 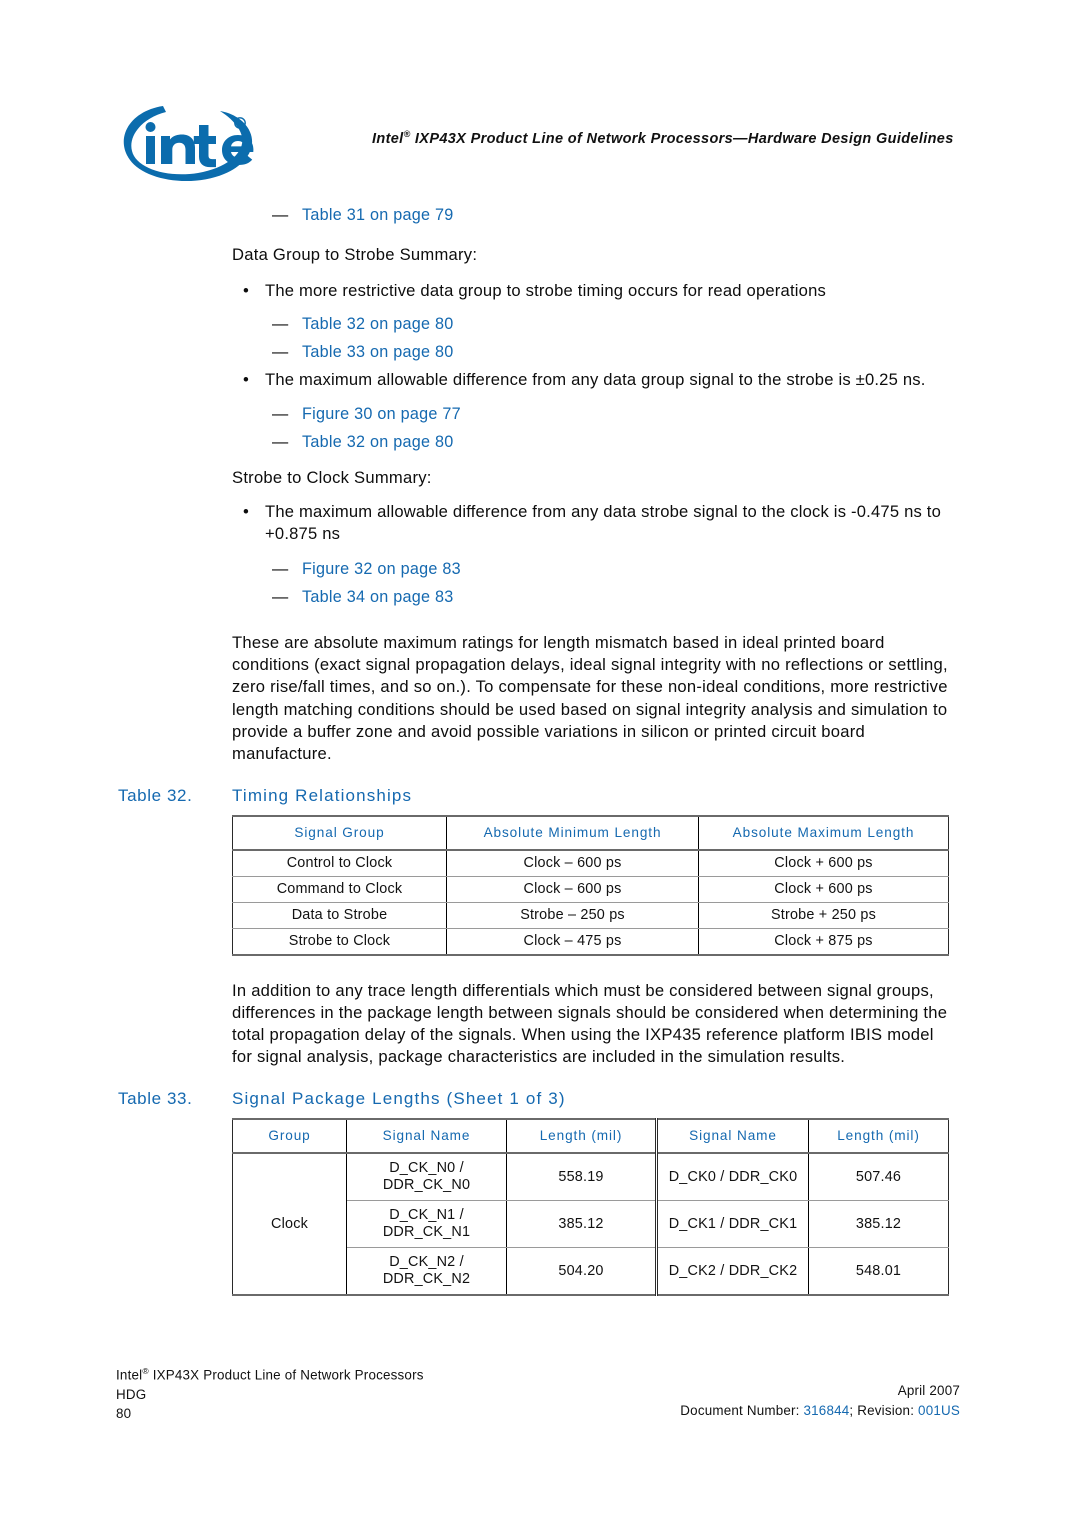 What do you see at coordinates (426, 1135) in the screenshot?
I see `column-header-signal-name-a: Signal Name` at bounding box center [426, 1135].